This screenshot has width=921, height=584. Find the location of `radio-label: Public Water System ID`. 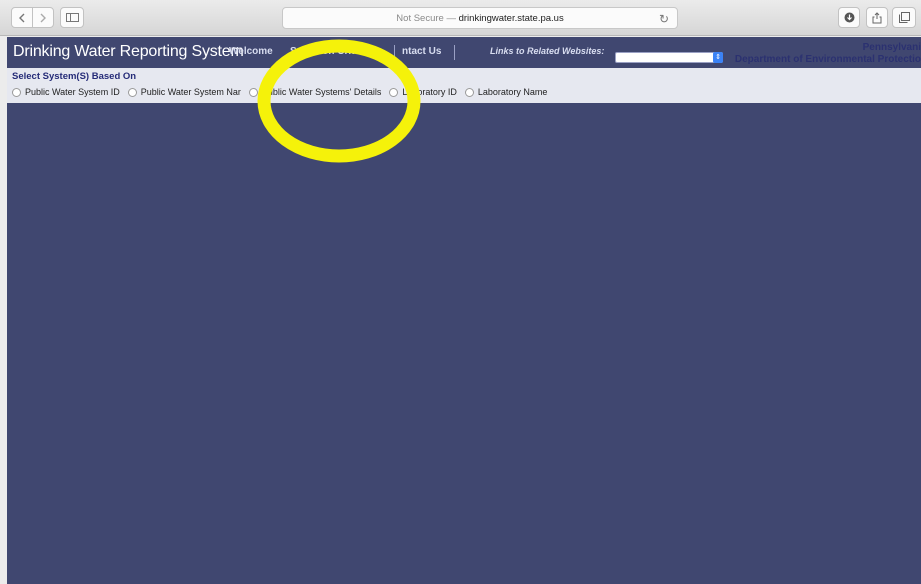

radio-label: Public Water System ID is located at coordinates (72, 92).